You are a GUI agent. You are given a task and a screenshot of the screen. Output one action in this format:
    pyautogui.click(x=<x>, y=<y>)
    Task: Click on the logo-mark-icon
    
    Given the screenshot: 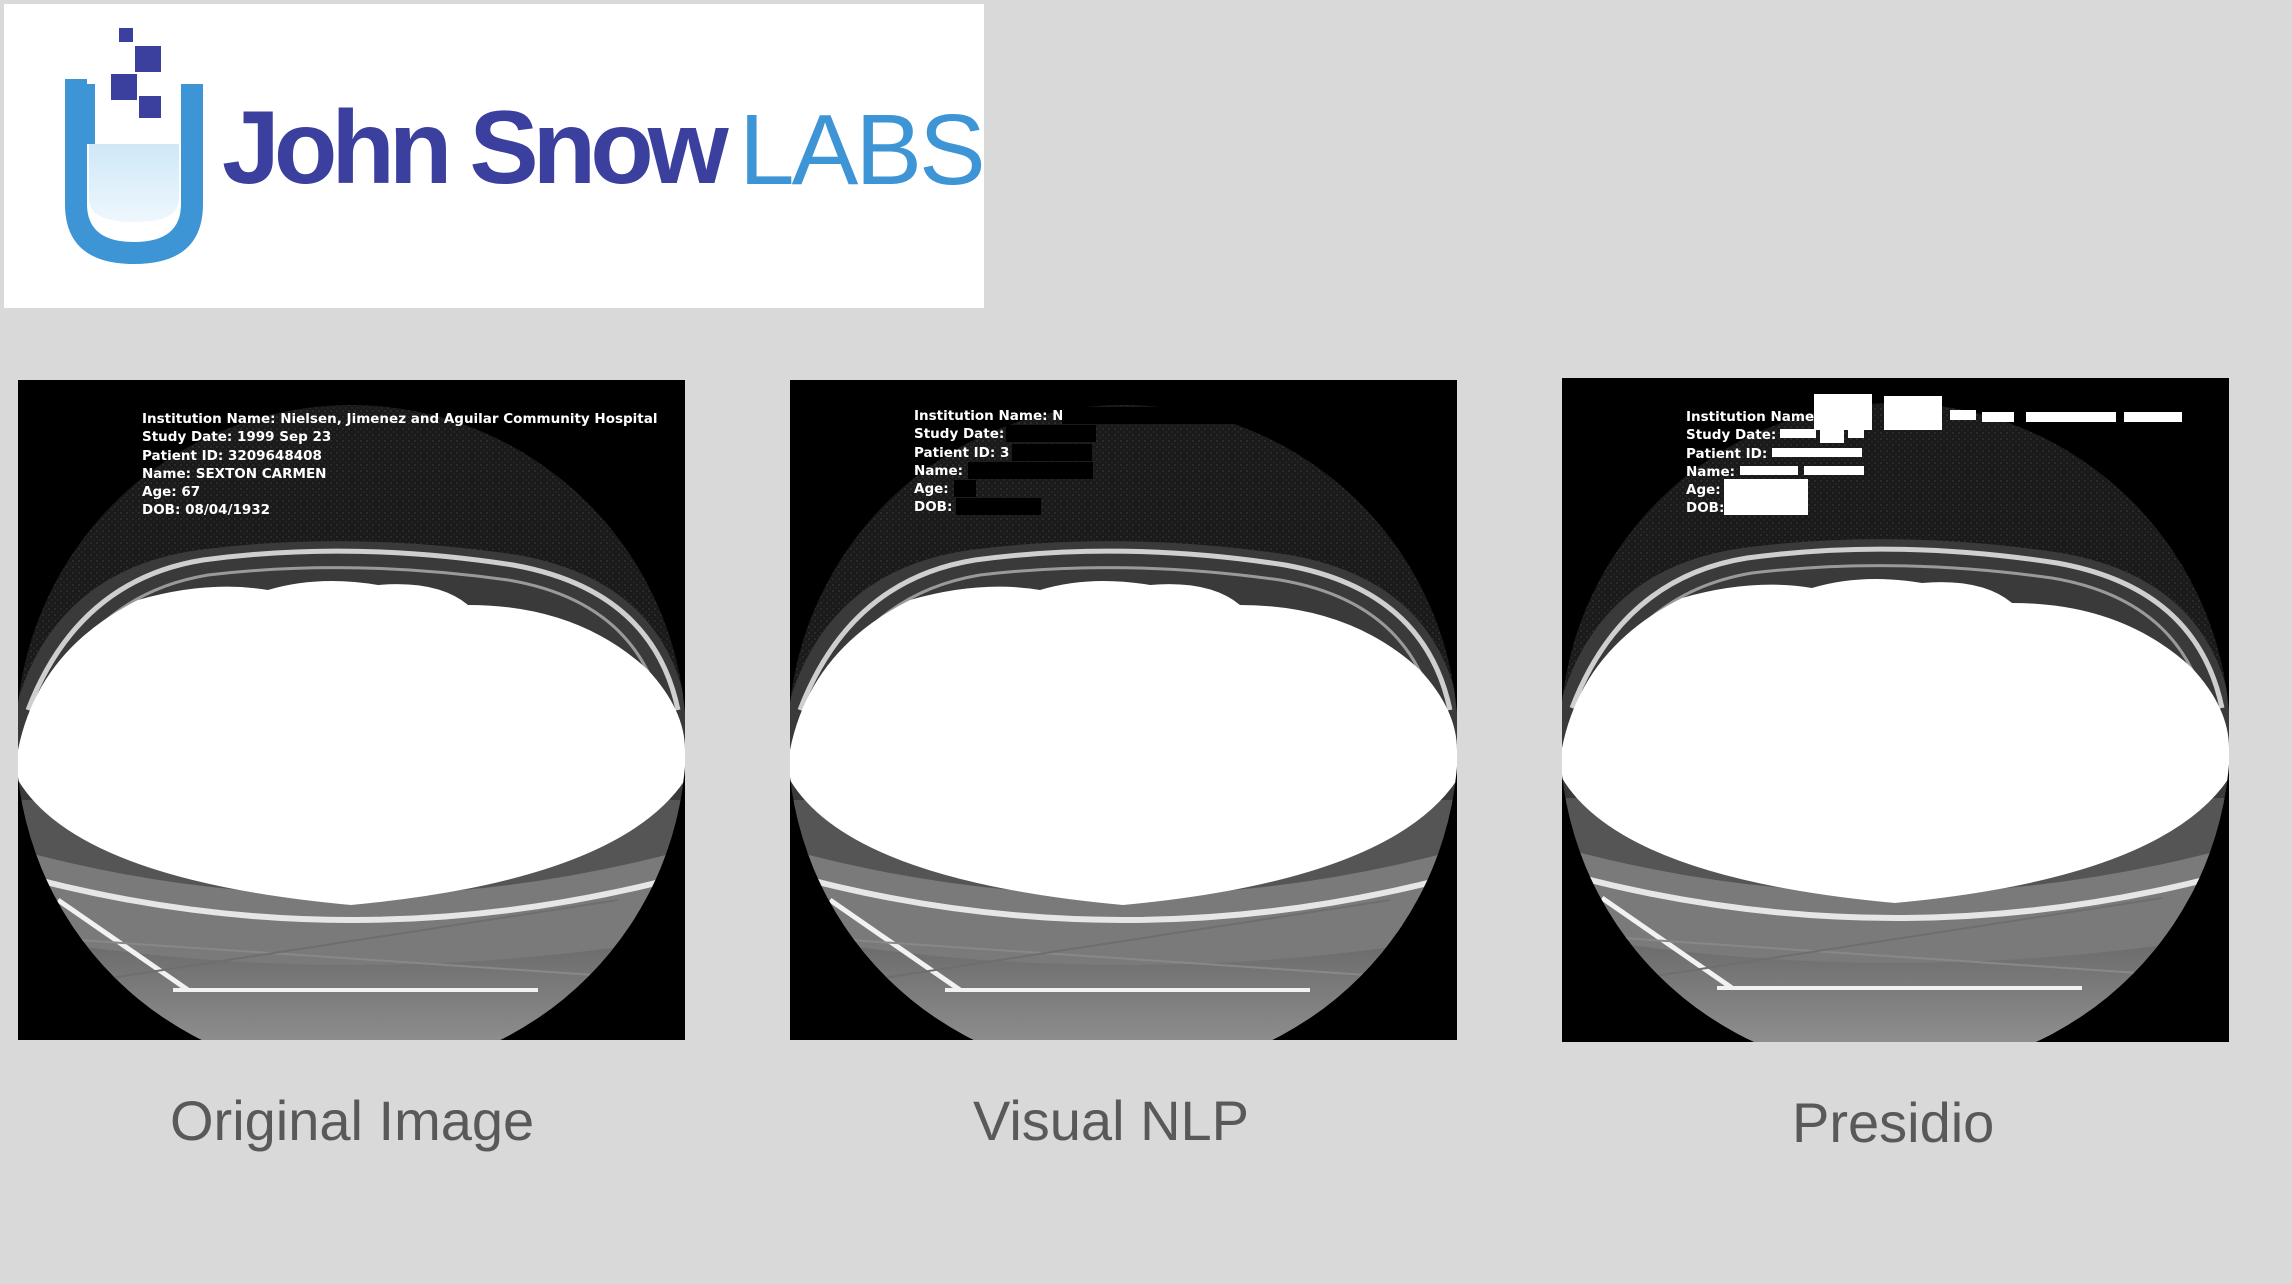 What is the action you would take?
    pyautogui.click(x=134, y=146)
    